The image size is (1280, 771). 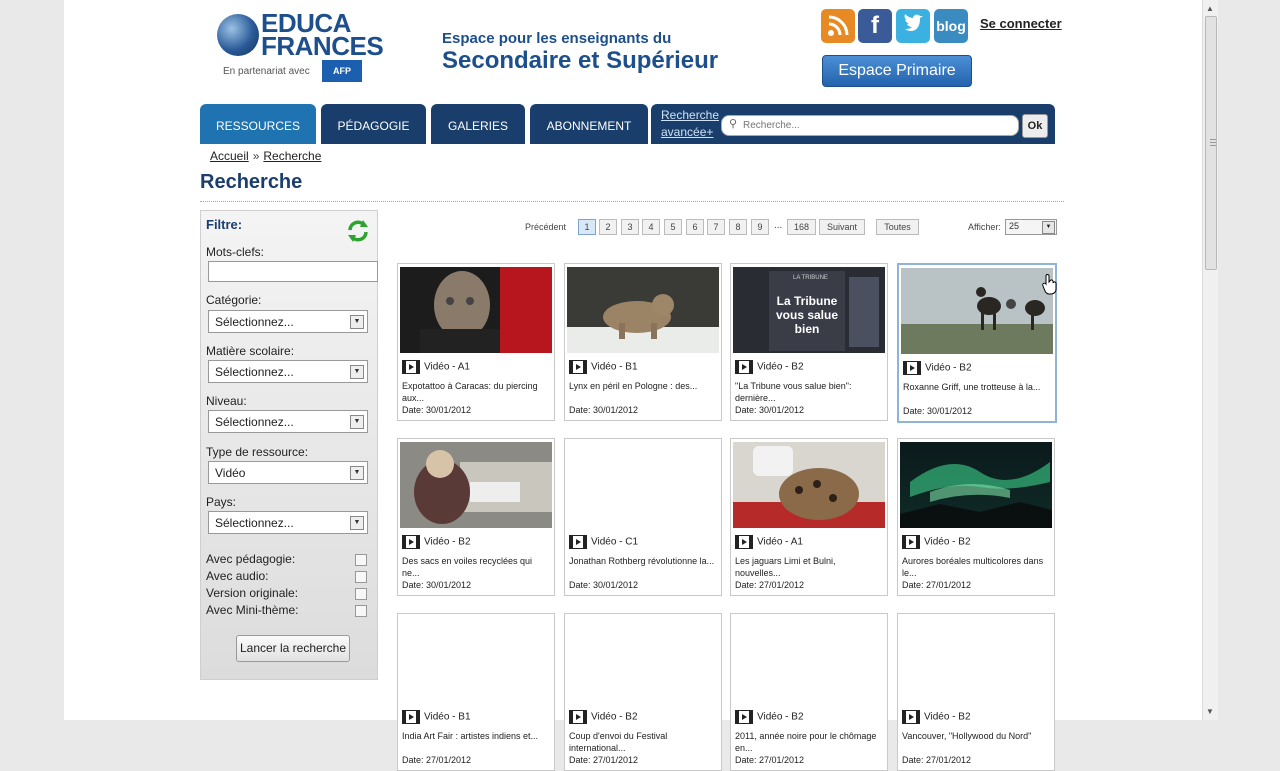 I want to click on breadcrumb-home: Accueil, so click(x=229, y=156).